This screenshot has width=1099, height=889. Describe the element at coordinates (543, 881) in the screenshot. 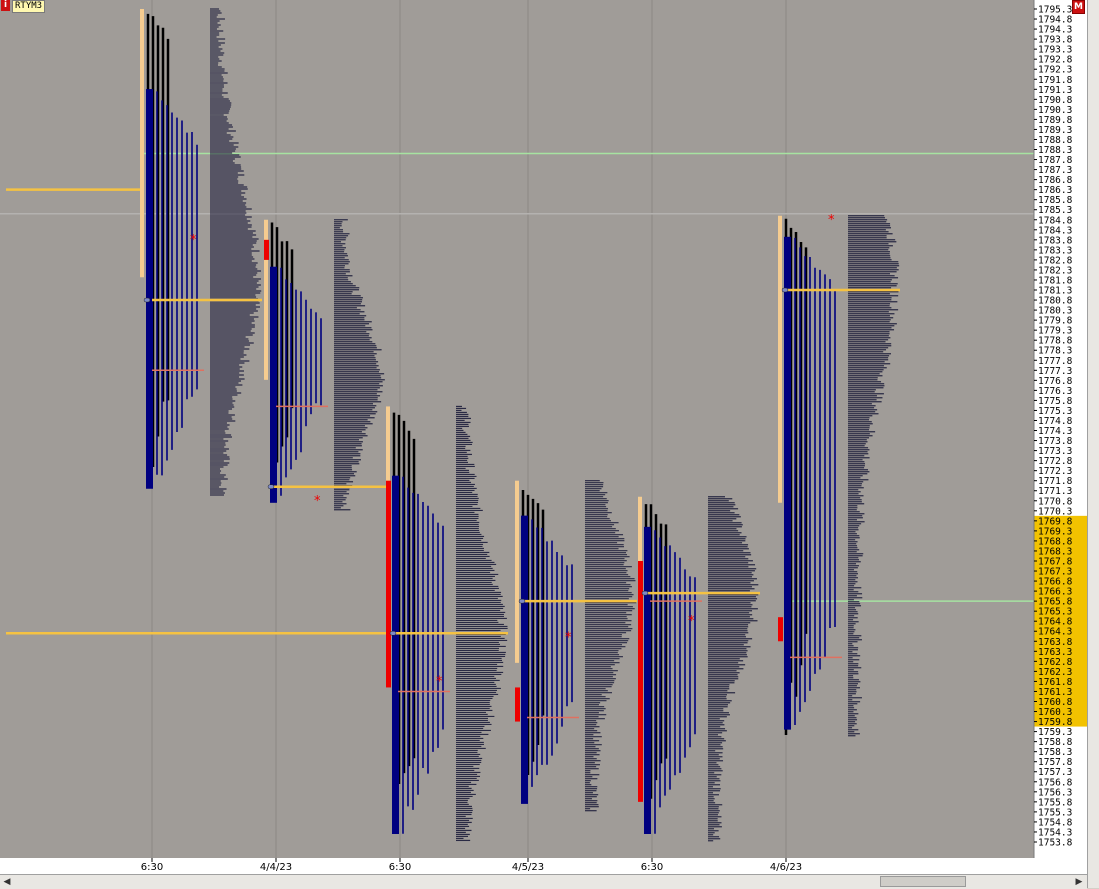

I see `horizontal-scrollbar: ◀ ▶` at that location.